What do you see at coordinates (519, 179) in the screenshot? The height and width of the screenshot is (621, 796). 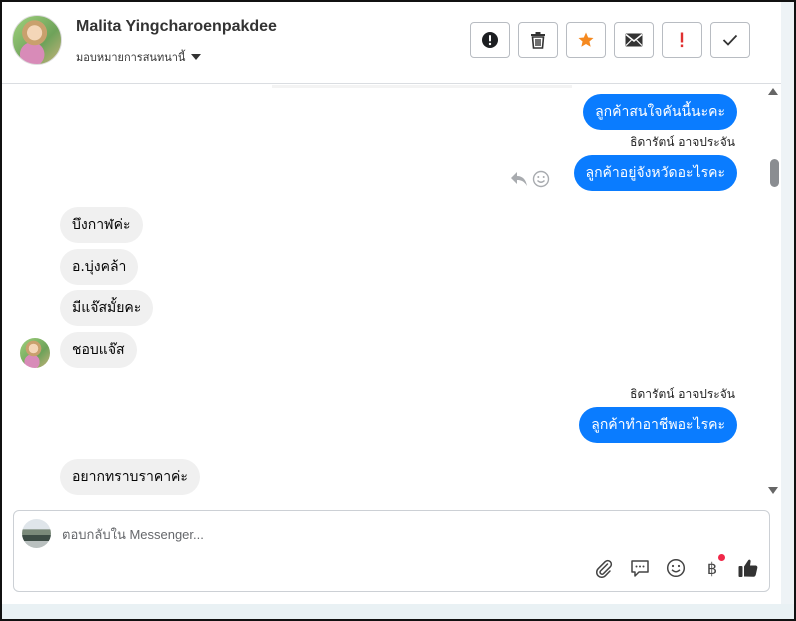 I see `reply-icon` at bounding box center [519, 179].